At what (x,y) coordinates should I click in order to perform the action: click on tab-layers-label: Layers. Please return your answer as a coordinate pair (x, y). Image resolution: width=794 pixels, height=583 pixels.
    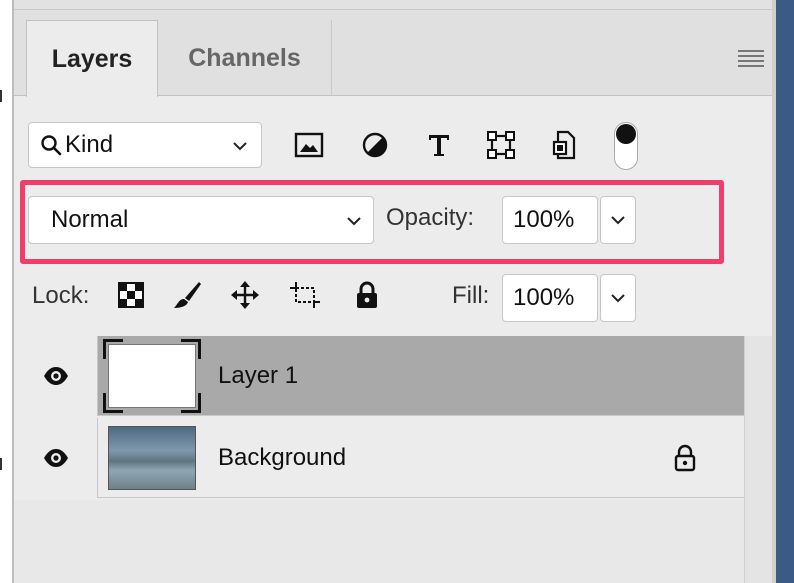
    Looking at the image, I should click on (92, 58).